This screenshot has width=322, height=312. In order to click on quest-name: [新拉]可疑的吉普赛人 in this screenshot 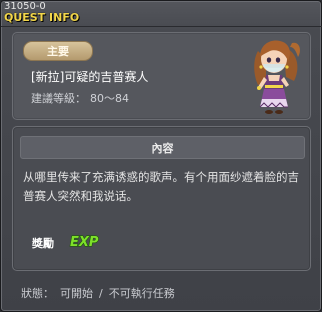, I will do `click(90, 77)`.